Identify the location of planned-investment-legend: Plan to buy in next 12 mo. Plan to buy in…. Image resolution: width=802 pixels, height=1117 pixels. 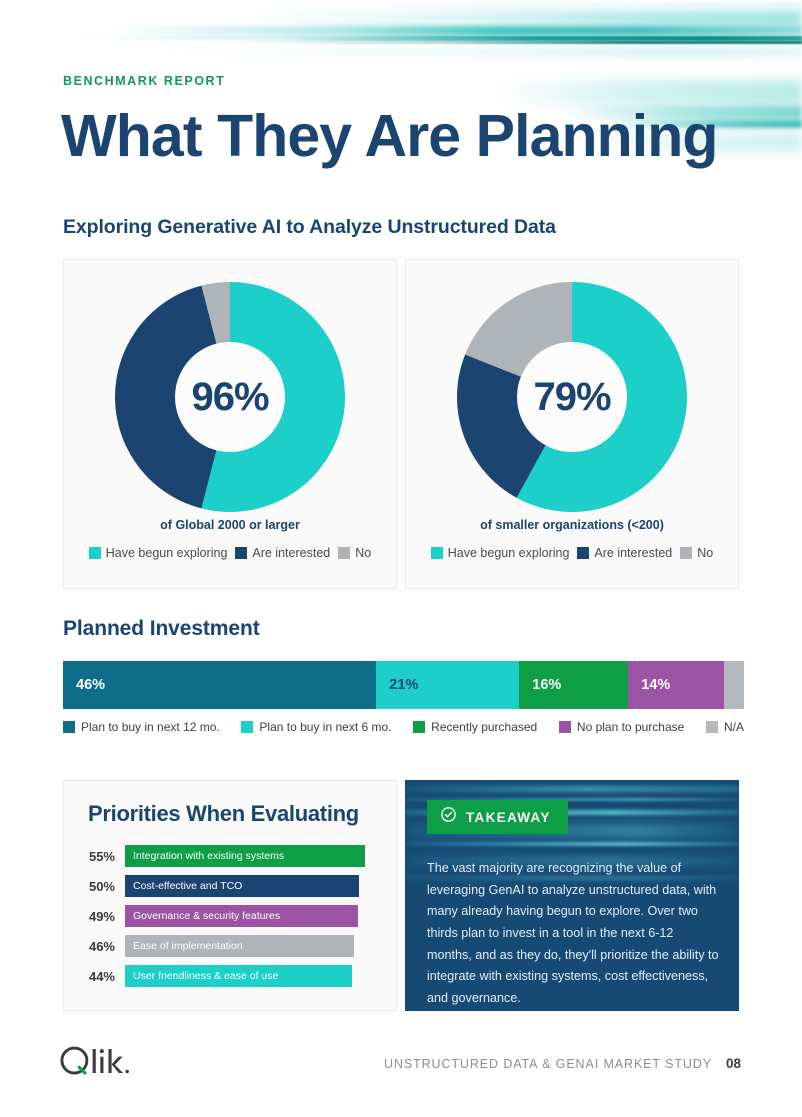
(403, 727).